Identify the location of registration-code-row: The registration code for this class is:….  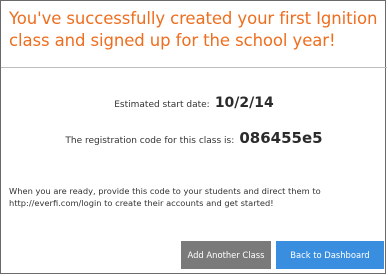
(194, 137).